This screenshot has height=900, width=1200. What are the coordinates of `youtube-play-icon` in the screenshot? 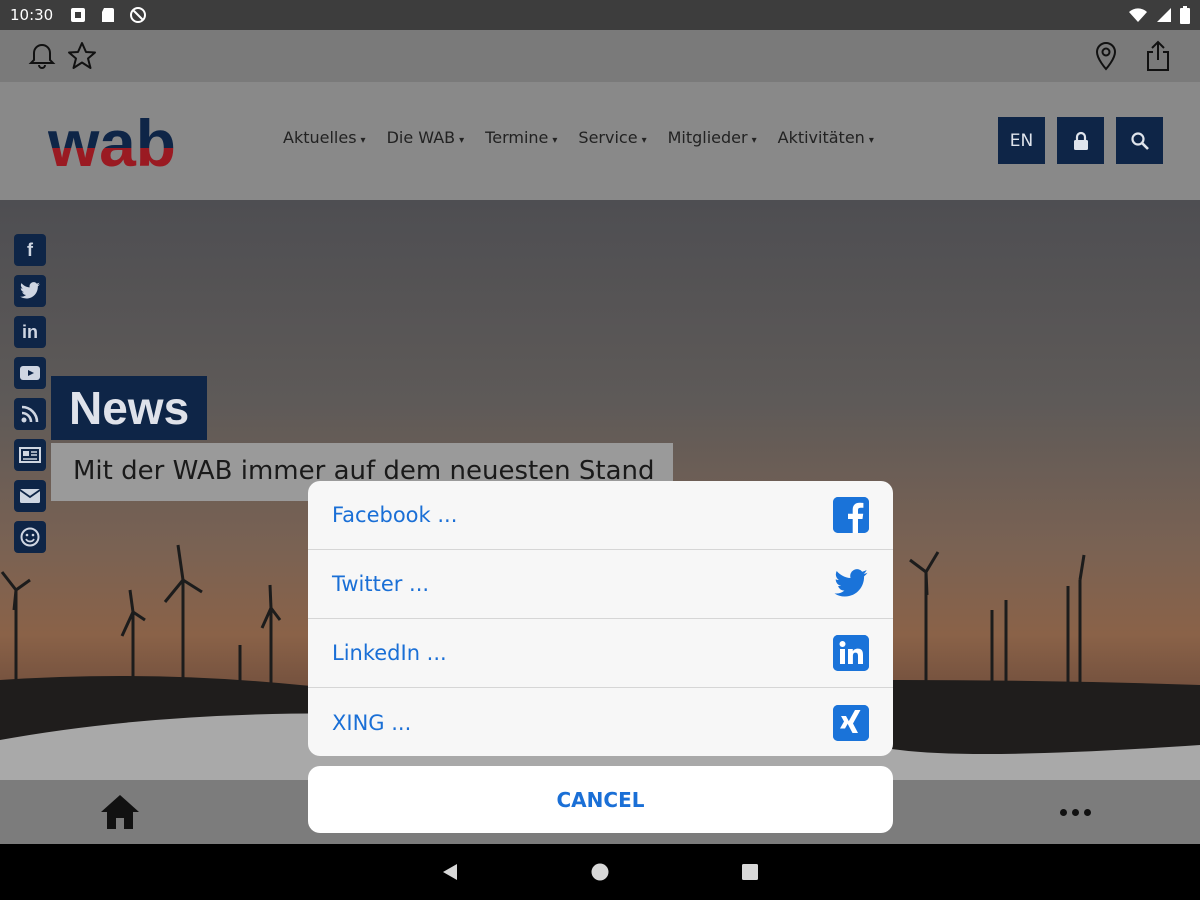 It's located at (30, 373).